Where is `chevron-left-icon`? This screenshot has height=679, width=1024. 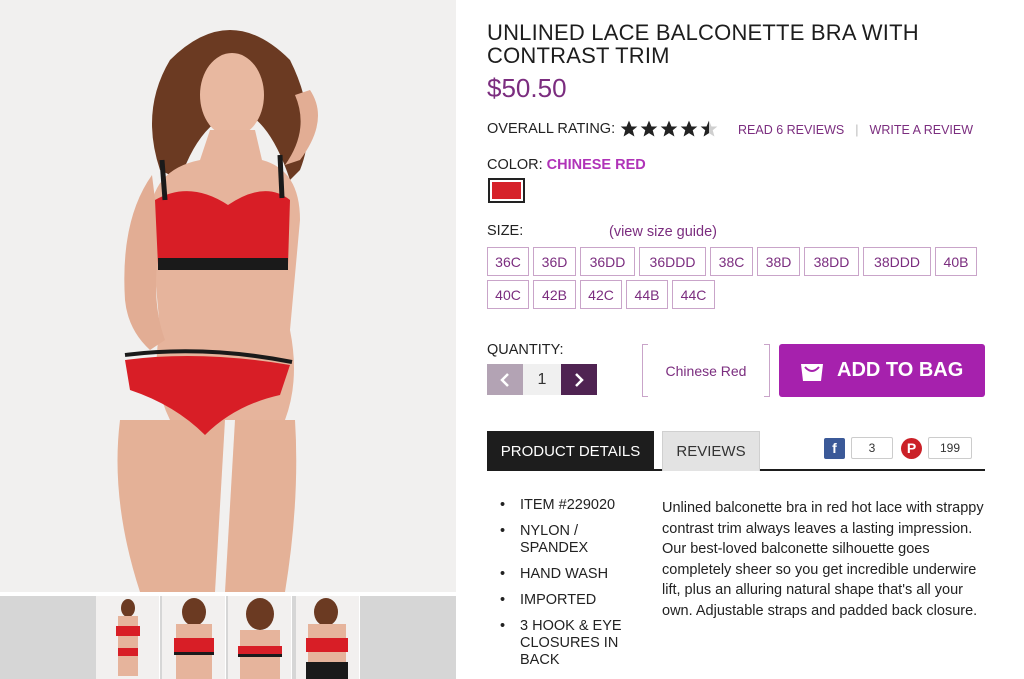 chevron-left-icon is located at coordinates (504, 379).